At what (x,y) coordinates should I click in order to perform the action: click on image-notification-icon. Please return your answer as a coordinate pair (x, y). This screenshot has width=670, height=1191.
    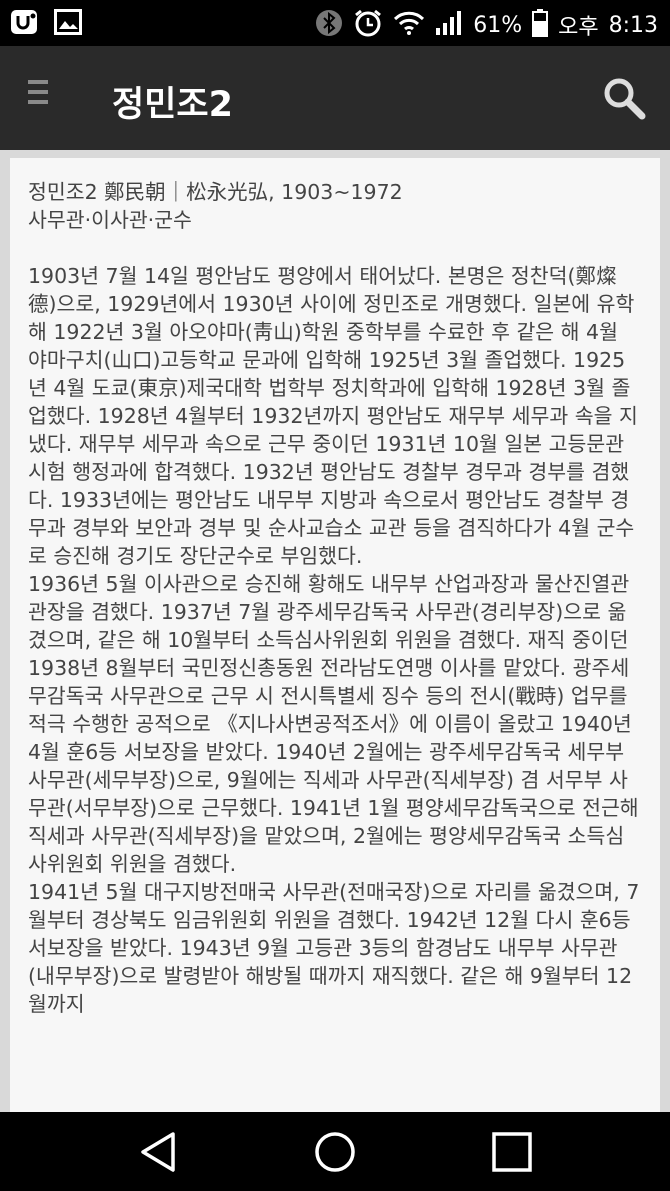
    Looking at the image, I should click on (68, 24).